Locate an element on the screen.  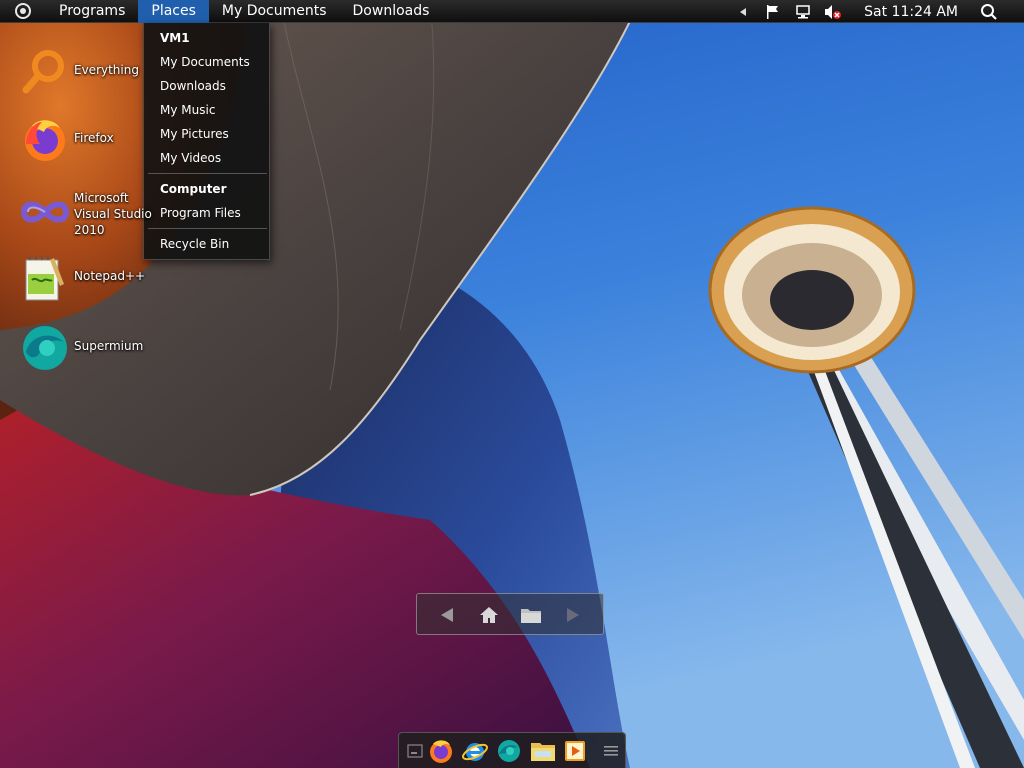
clock: Sat 11:24 AM is located at coordinates (911, 12).